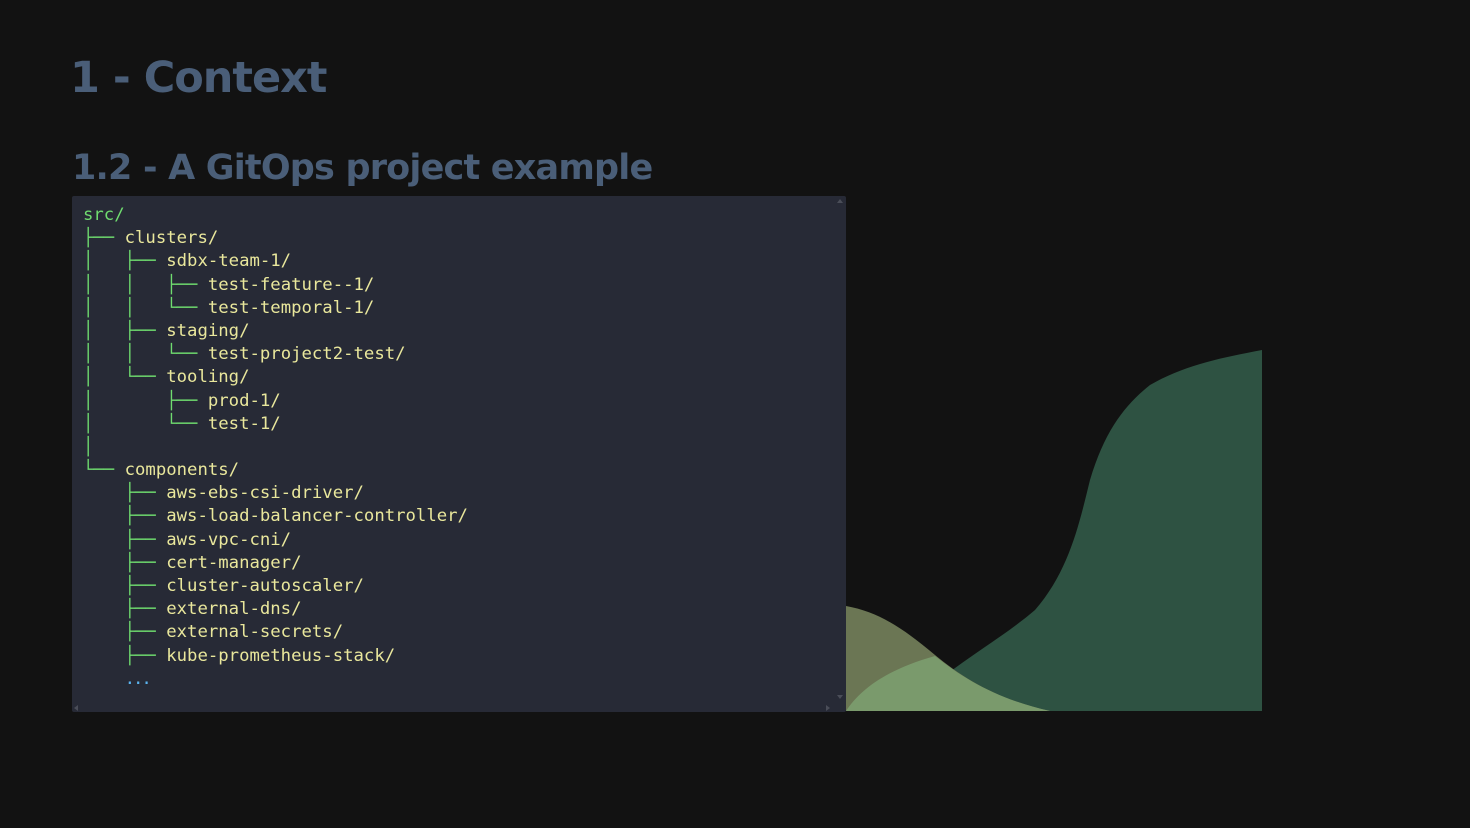  What do you see at coordinates (234, 609) in the screenshot?
I see `tree-entry-name: external-dns/` at bounding box center [234, 609].